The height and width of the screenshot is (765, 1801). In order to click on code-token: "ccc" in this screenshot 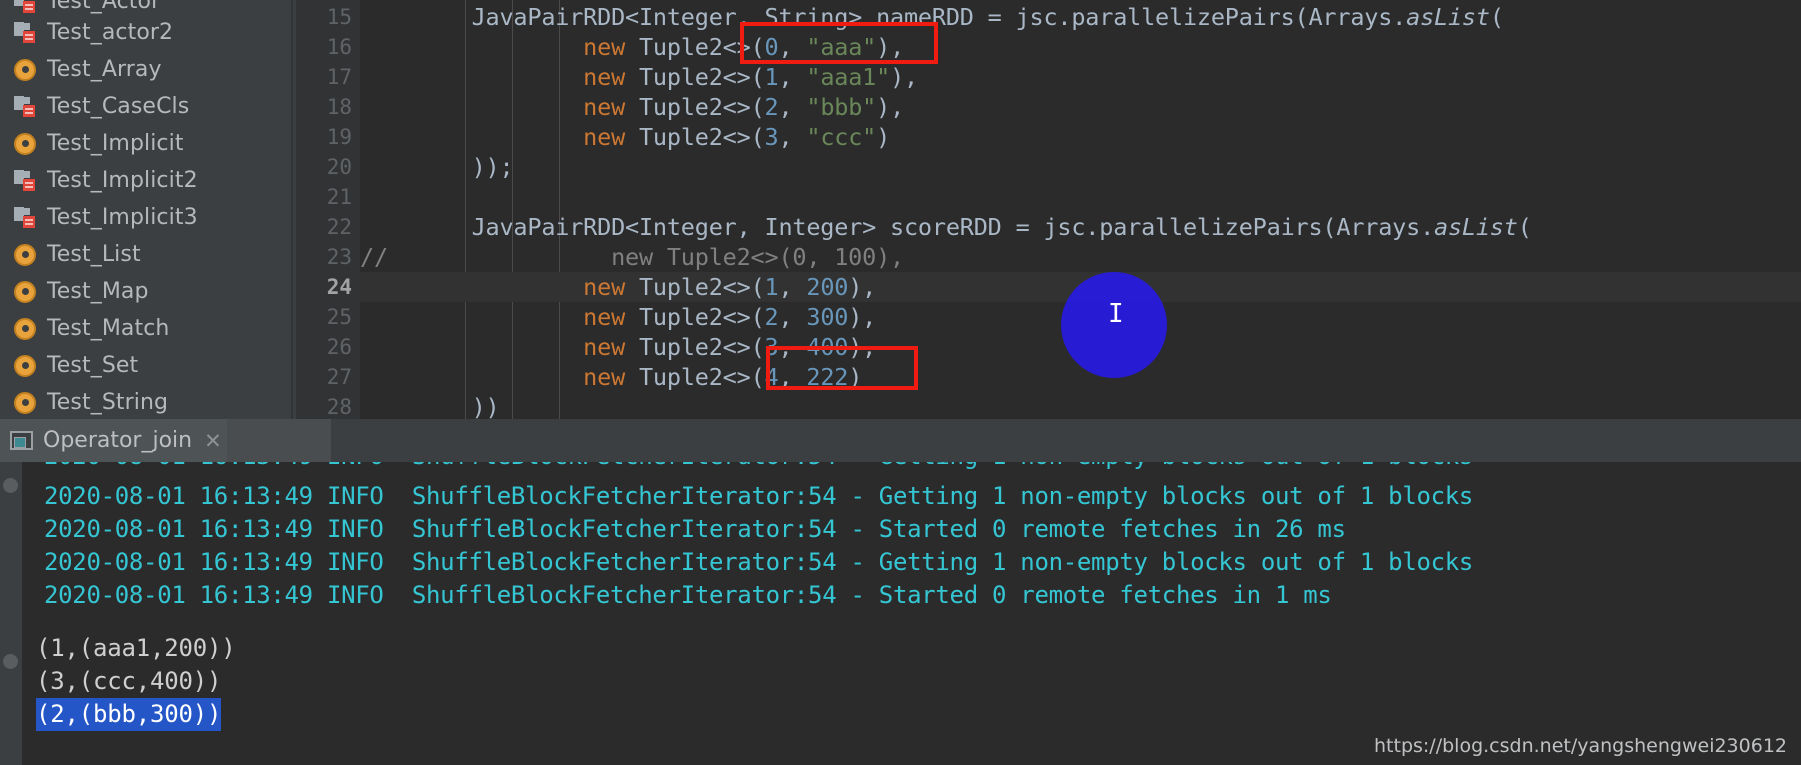, I will do `click(841, 137)`.